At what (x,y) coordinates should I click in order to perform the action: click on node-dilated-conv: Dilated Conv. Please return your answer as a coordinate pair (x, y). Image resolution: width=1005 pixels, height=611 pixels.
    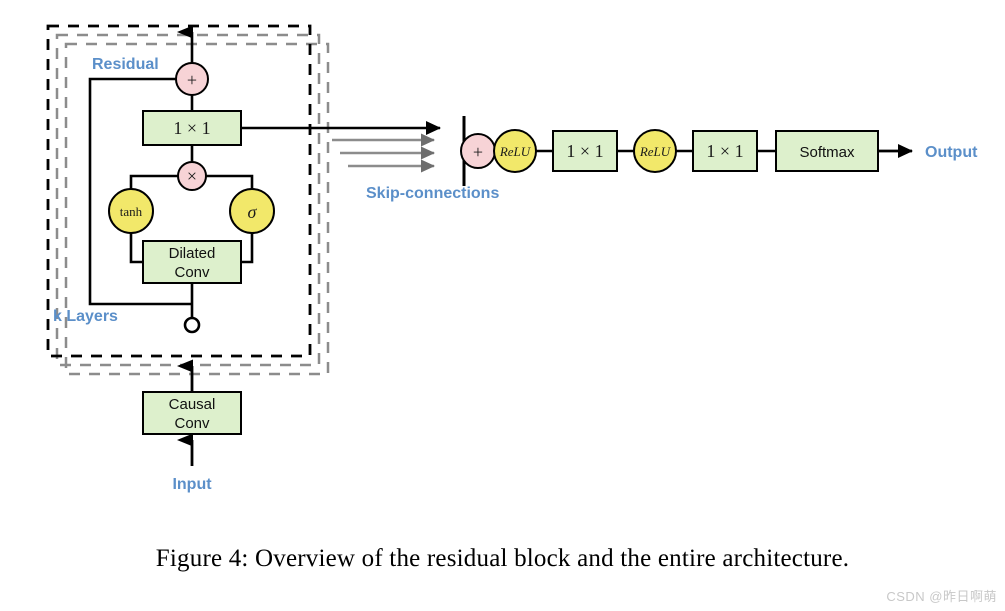
    Looking at the image, I should click on (192, 262).